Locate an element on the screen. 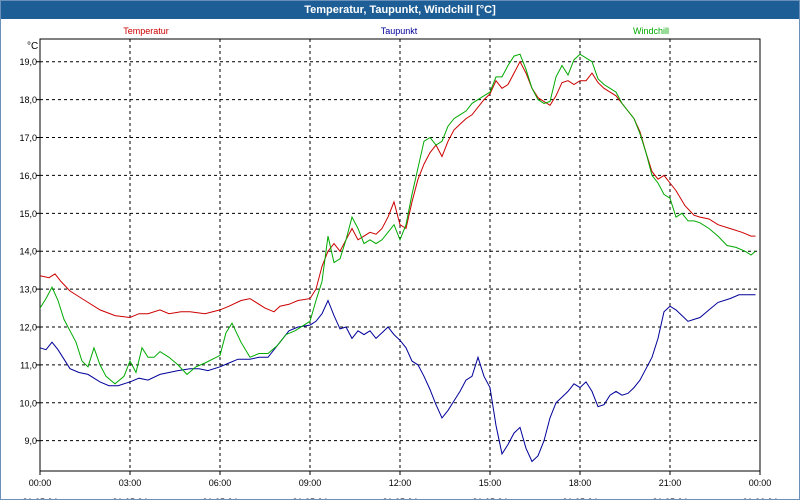  y-tick-label: 17,0 is located at coordinates (28, 138).